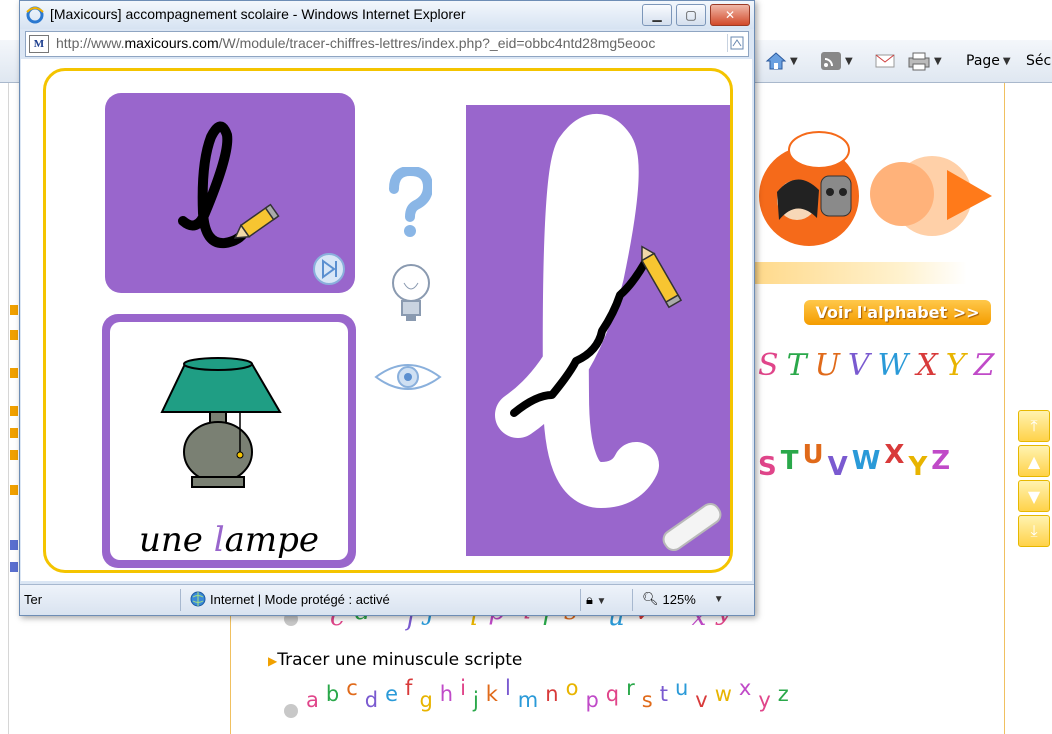 This screenshot has width=1052, height=734. What do you see at coordinates (630, 688) in the screenshot?
I see `alphabet-letter: r` at bounding box center [630, 688].